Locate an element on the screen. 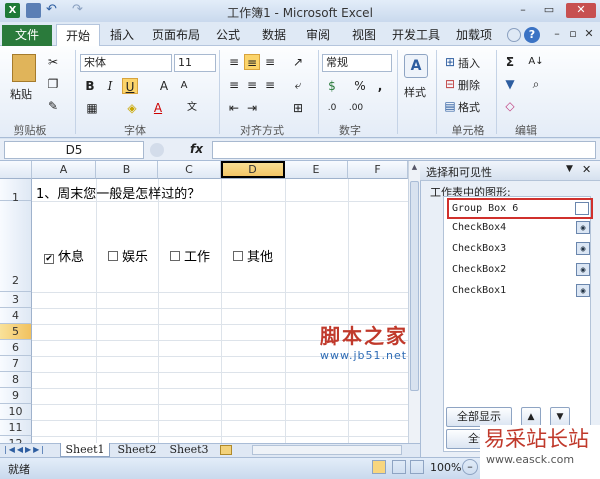 The height and width of the screenshot is (479, 600). row-header: 3 is located at coordinates (16, 300).